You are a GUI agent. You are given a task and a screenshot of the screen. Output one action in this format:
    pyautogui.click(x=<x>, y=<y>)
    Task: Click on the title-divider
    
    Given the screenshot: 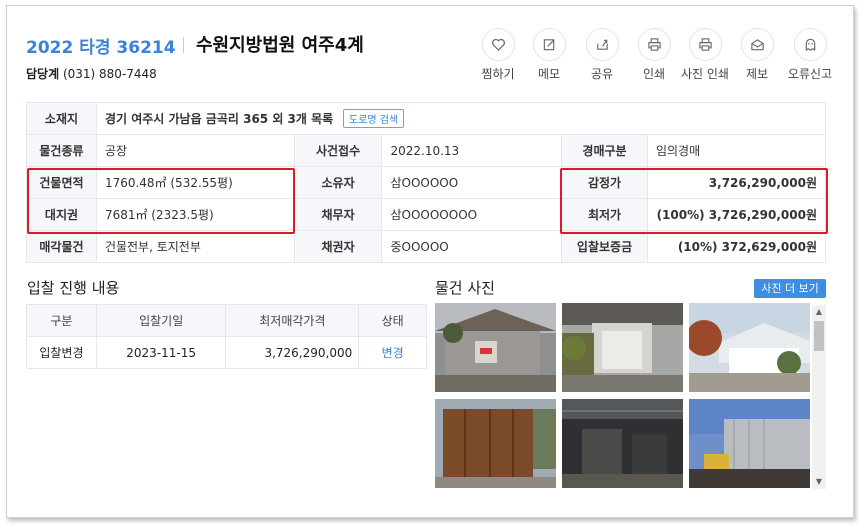 What is the action you would take?
    pyautogui.click(x=183, y=45)
    